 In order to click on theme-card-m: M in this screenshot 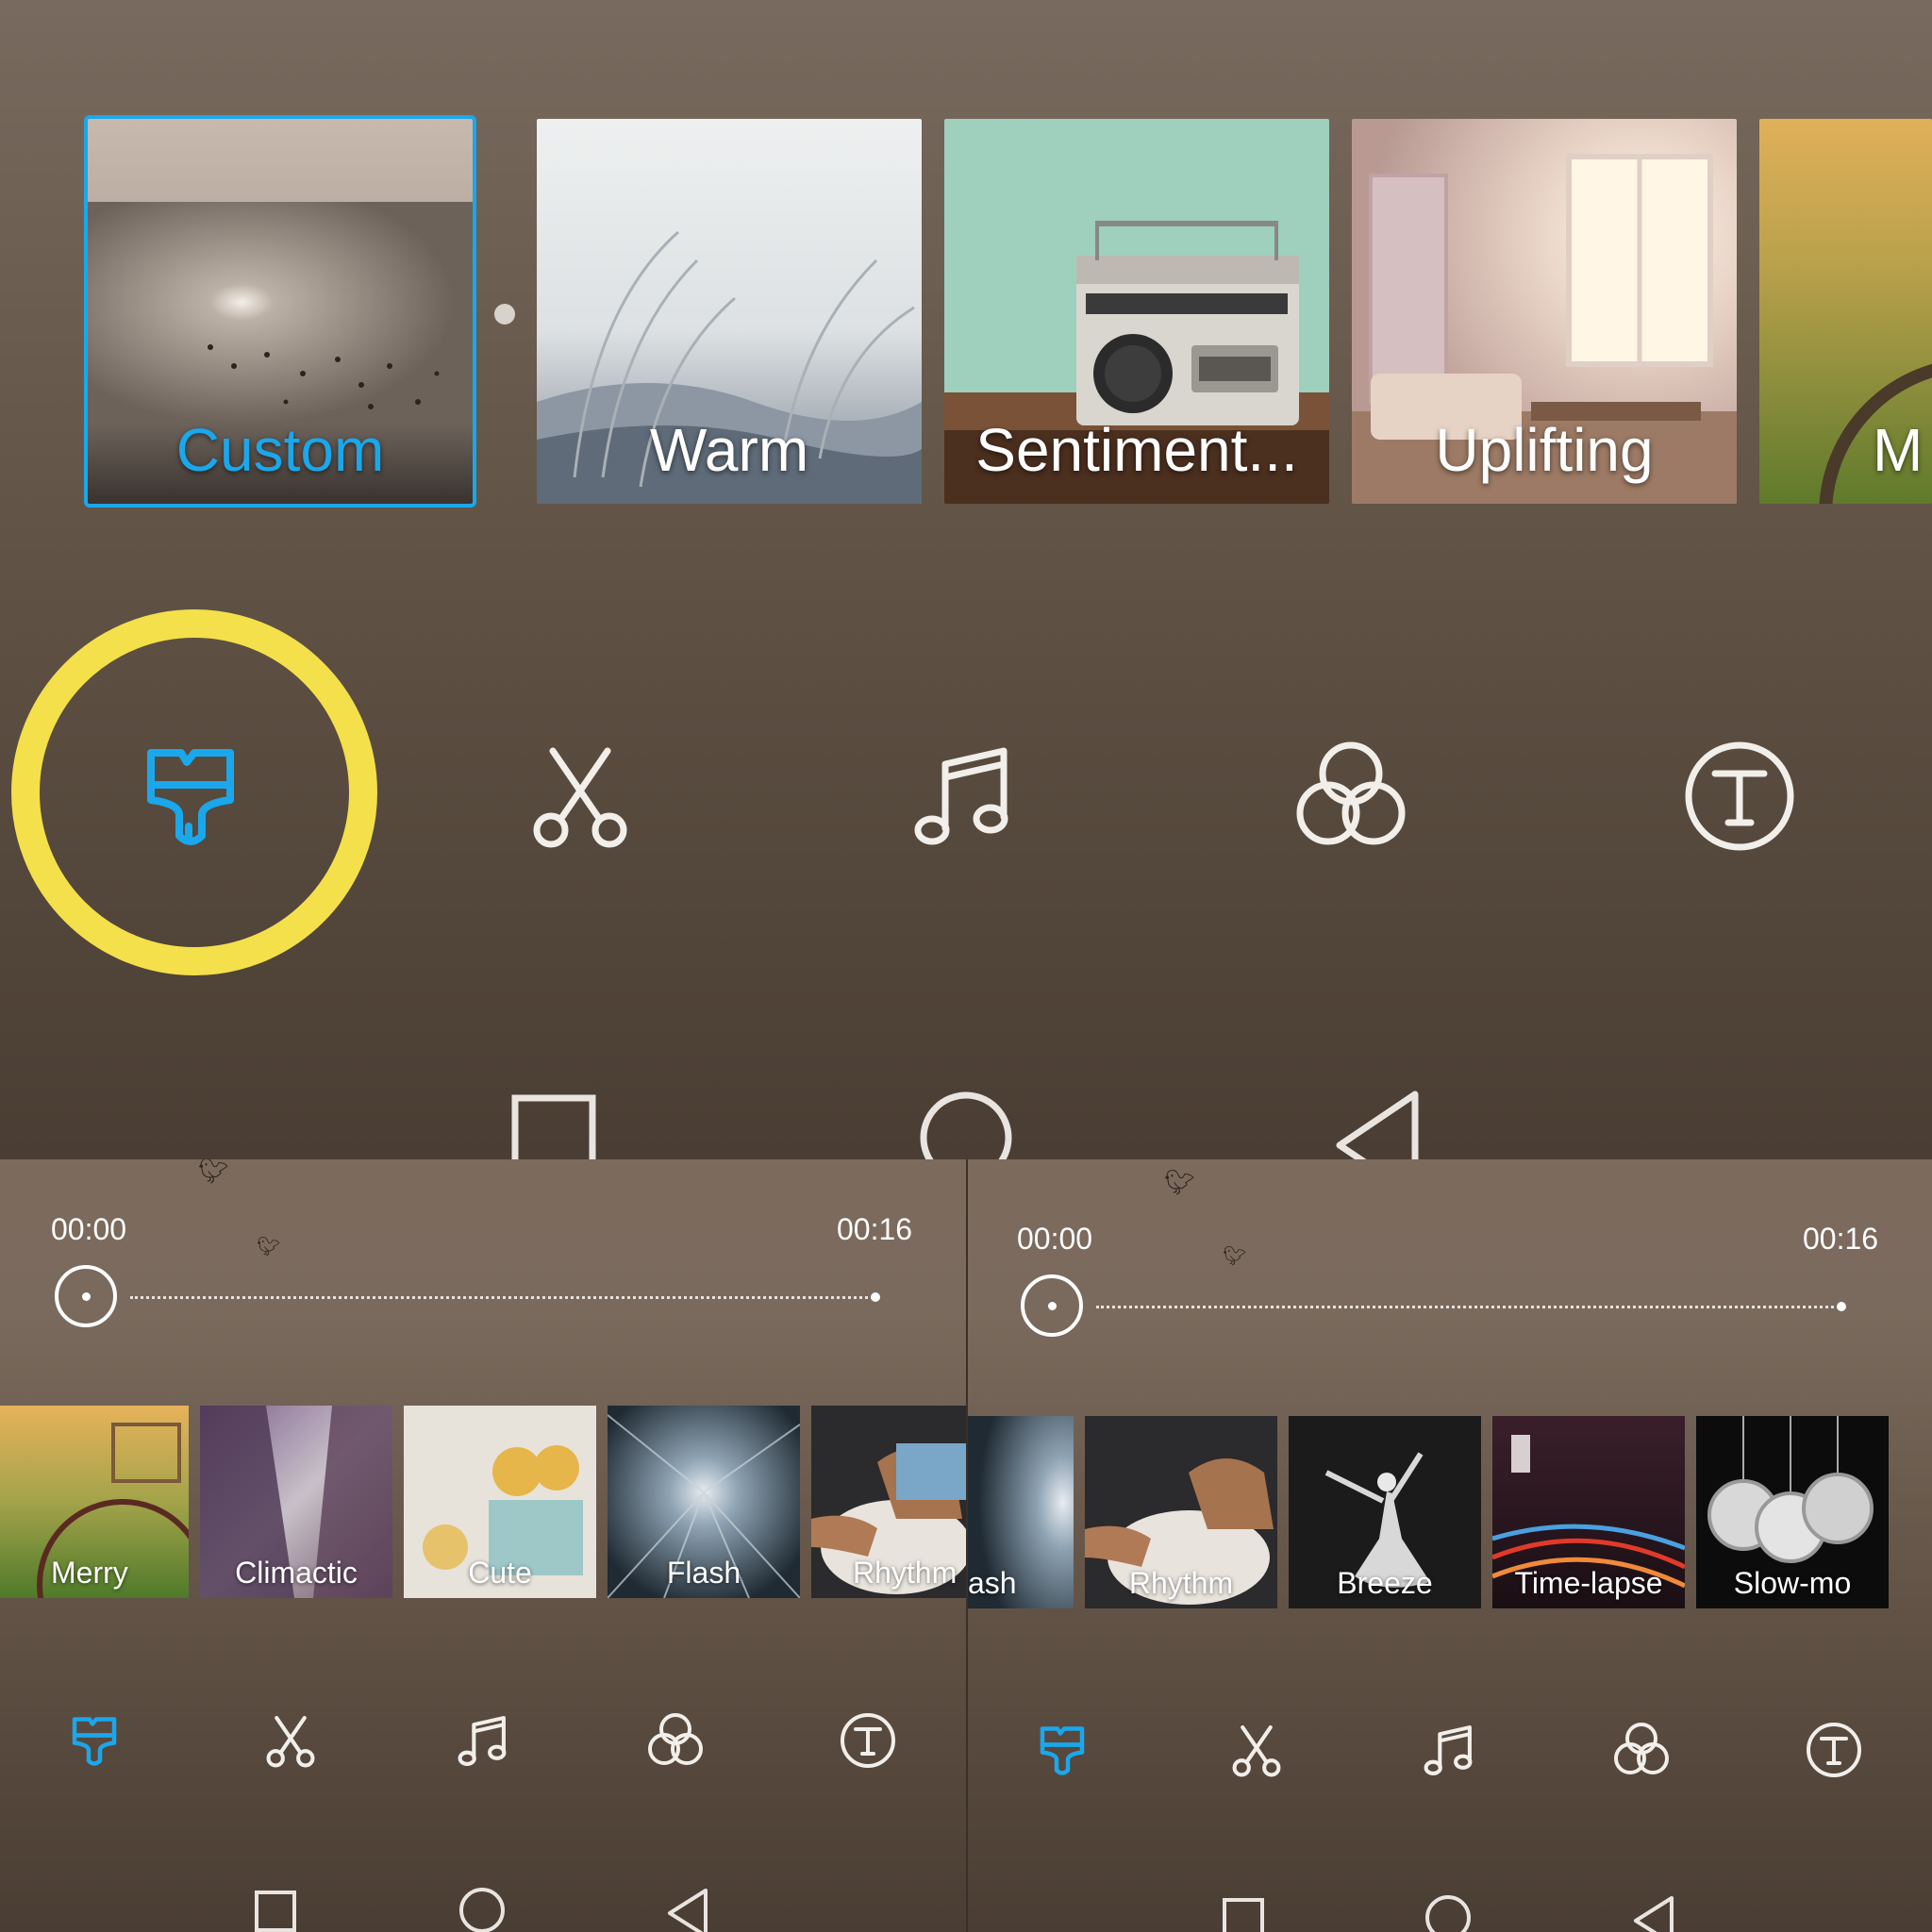, I will do `click(1846, 312)`.